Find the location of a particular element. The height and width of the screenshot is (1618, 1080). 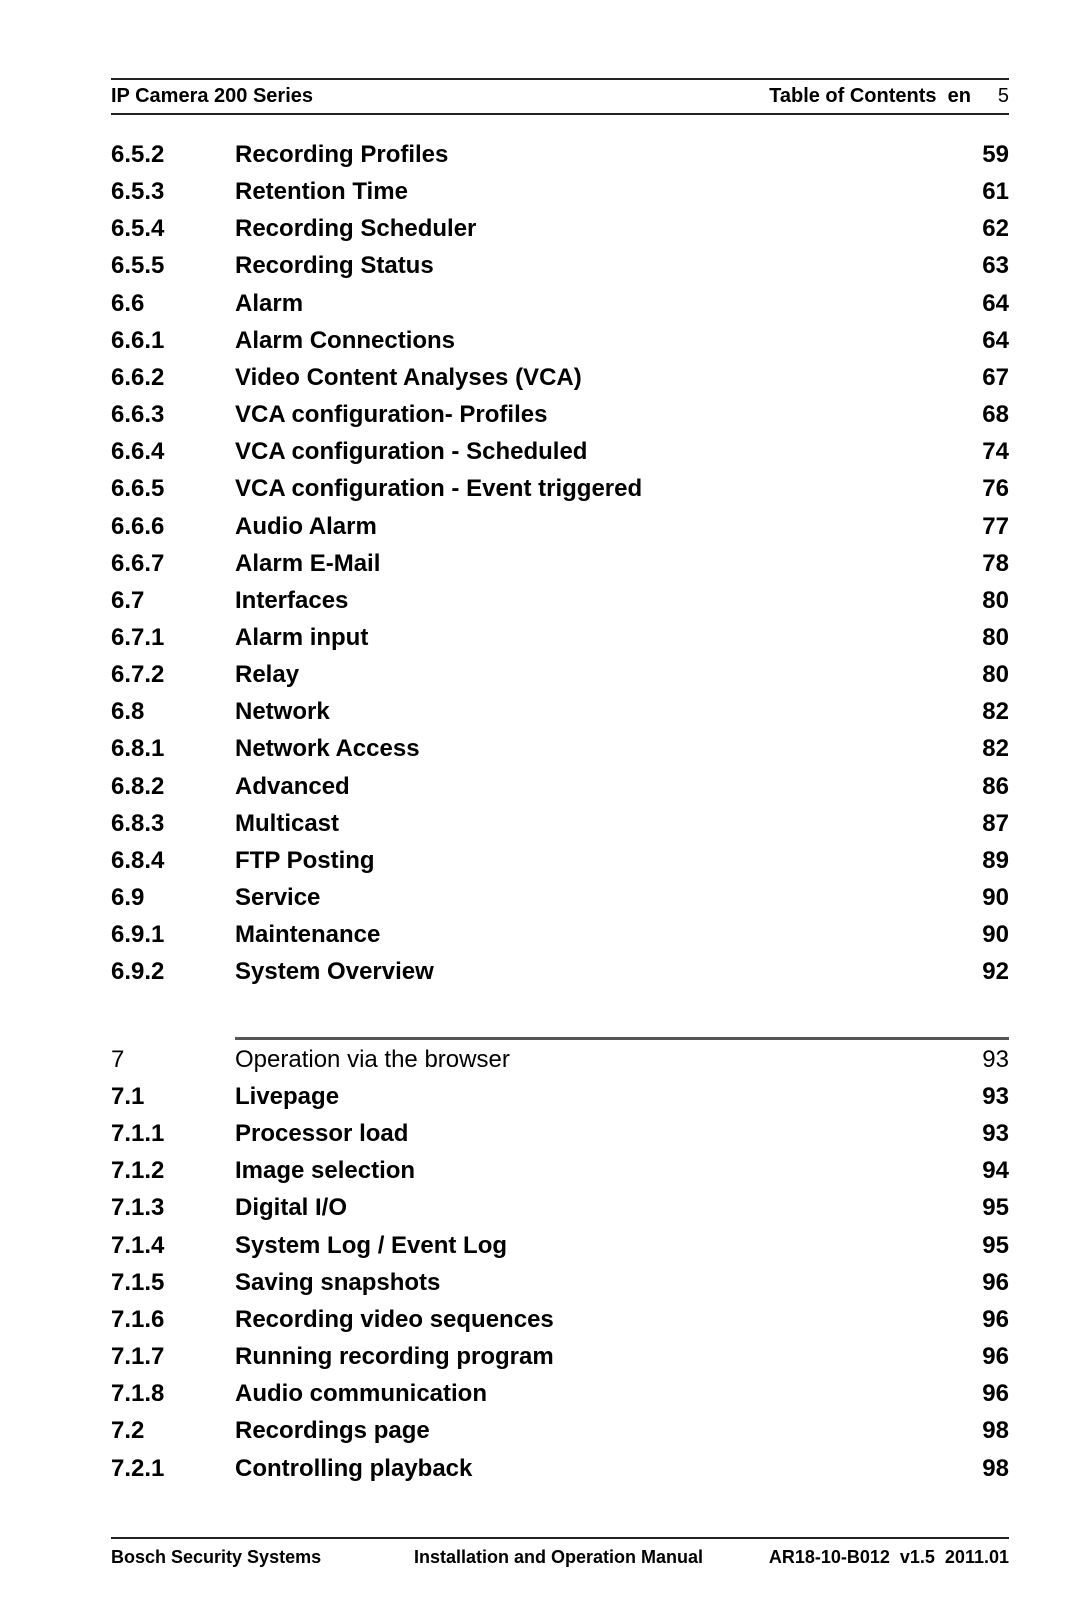

toc-entry-title: VCA configuration - Scheduled is located at coordinates (411, 452).